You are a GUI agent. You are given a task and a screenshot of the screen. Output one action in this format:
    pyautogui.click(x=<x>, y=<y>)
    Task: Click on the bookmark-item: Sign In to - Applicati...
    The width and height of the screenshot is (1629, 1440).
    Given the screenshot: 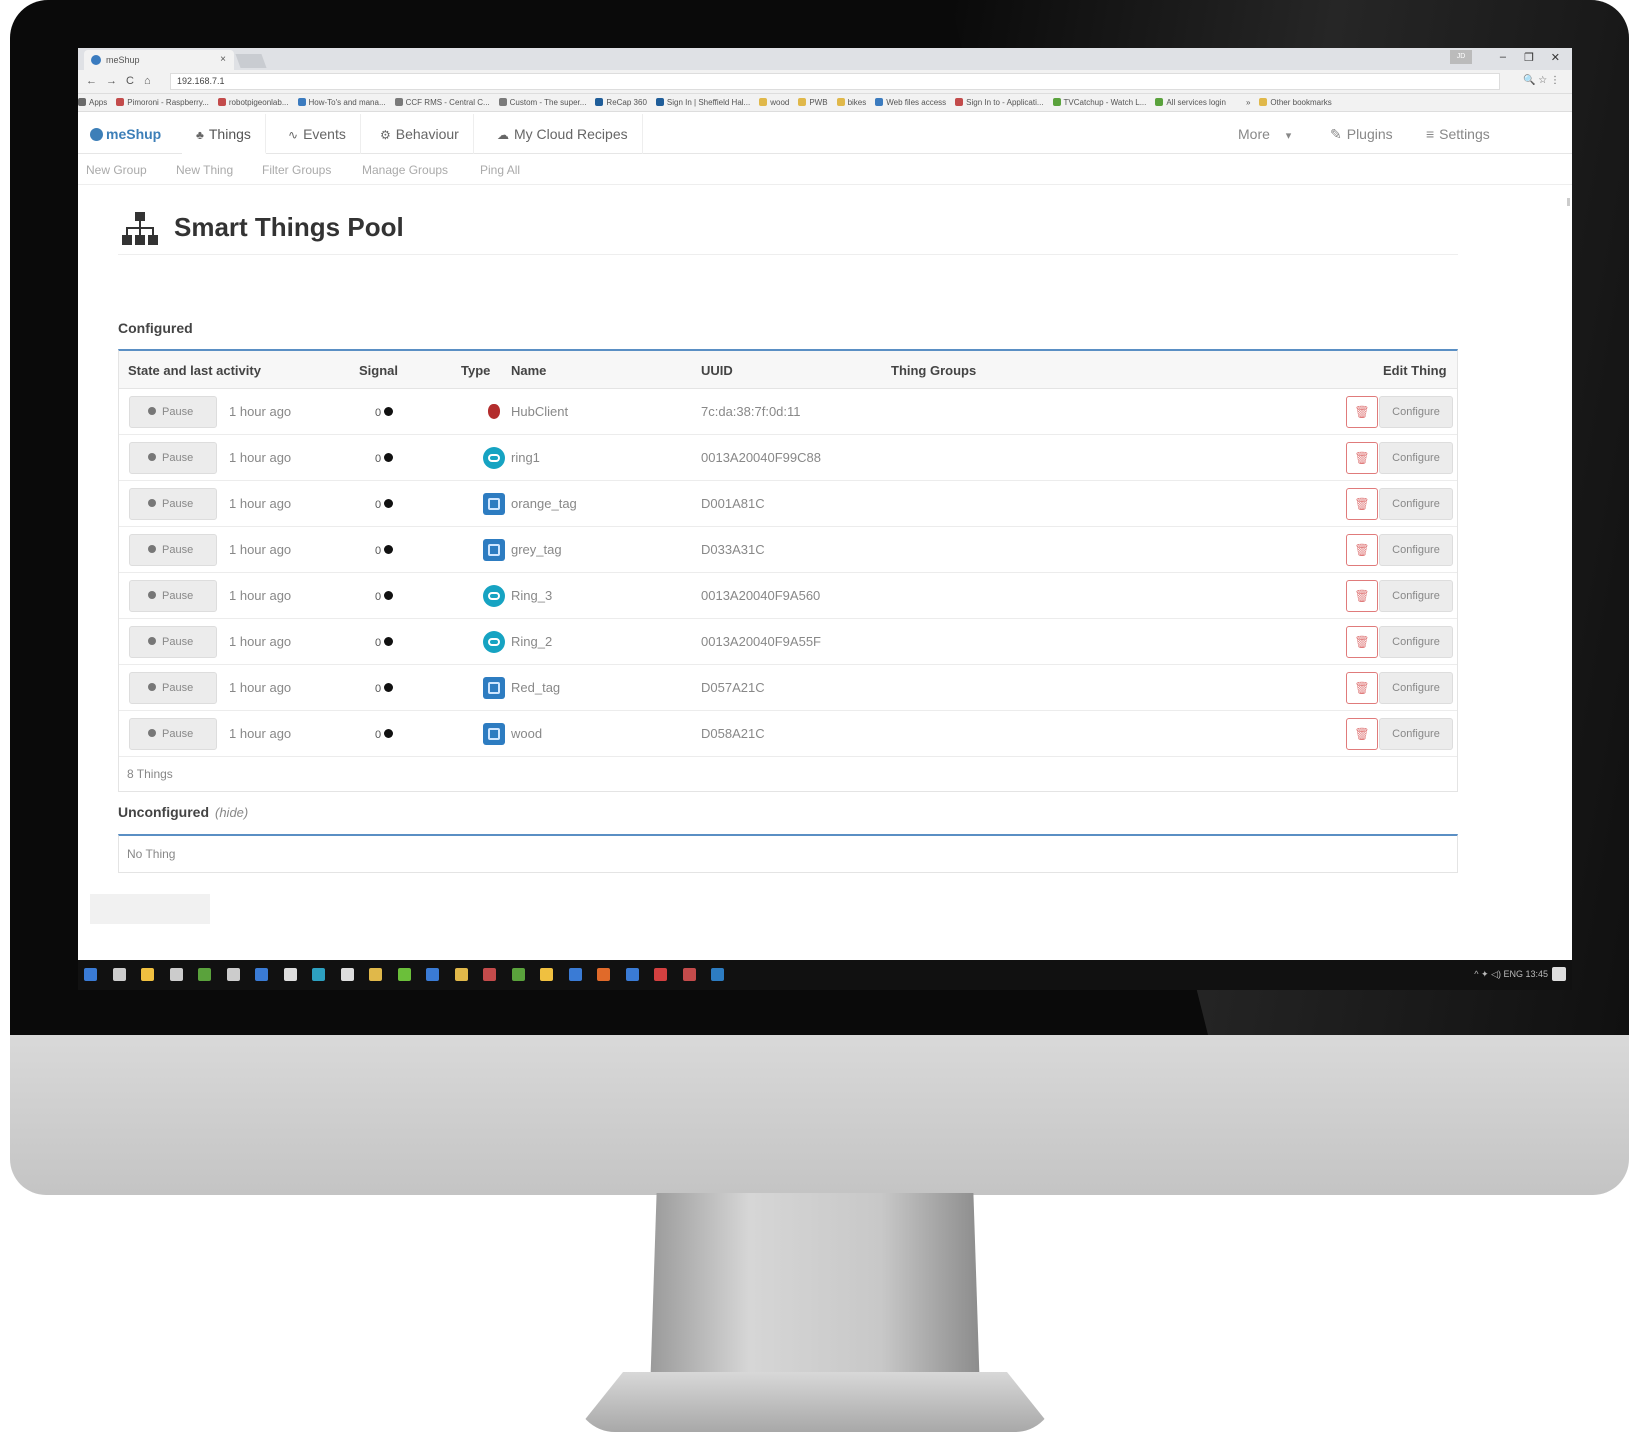 What is the action you would take?
    pyautogui.click(x=999, y=102)
    